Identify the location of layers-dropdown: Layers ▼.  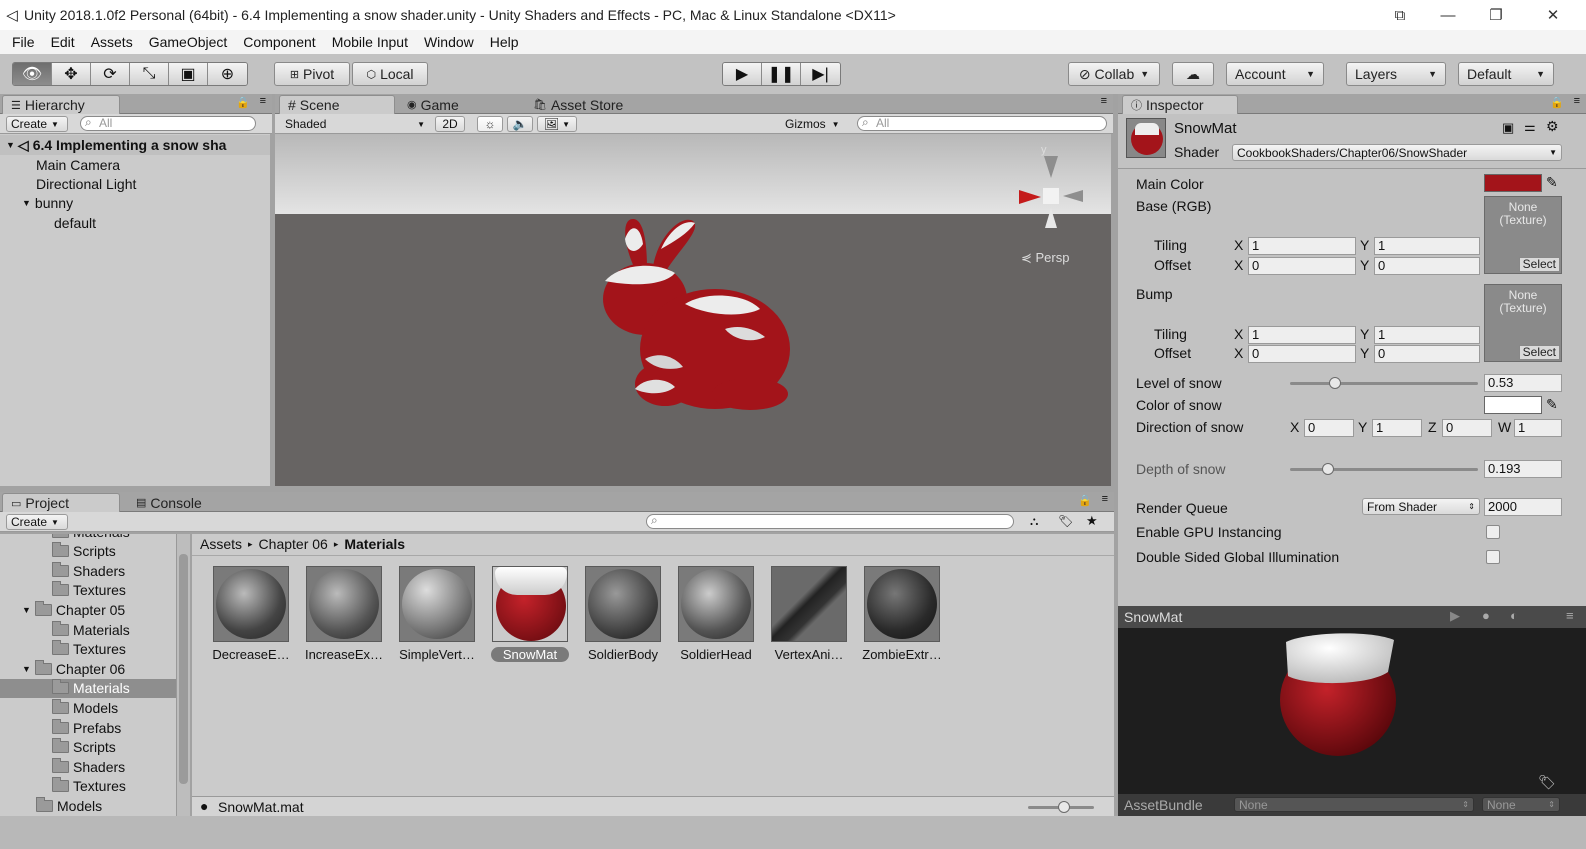
(1396, 74).